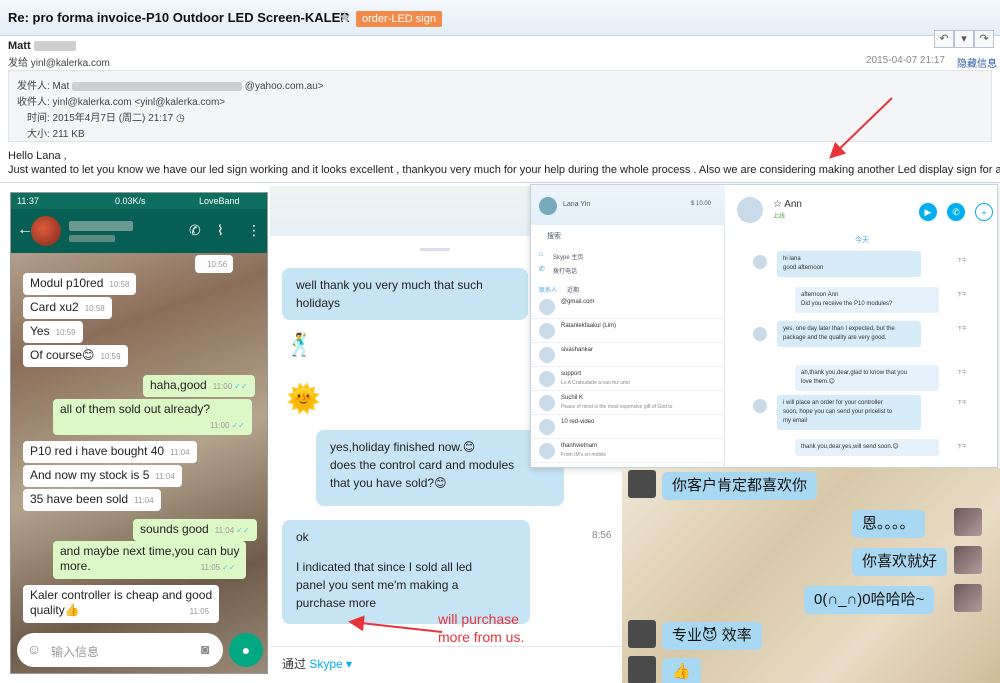 The image size is (1000, 683). Describe the element at coordinates (121, 102) in the screenshot. I see `meta-to: 收件人: yinl@kalerka.com <yinl@kalerka.com>` at that location.